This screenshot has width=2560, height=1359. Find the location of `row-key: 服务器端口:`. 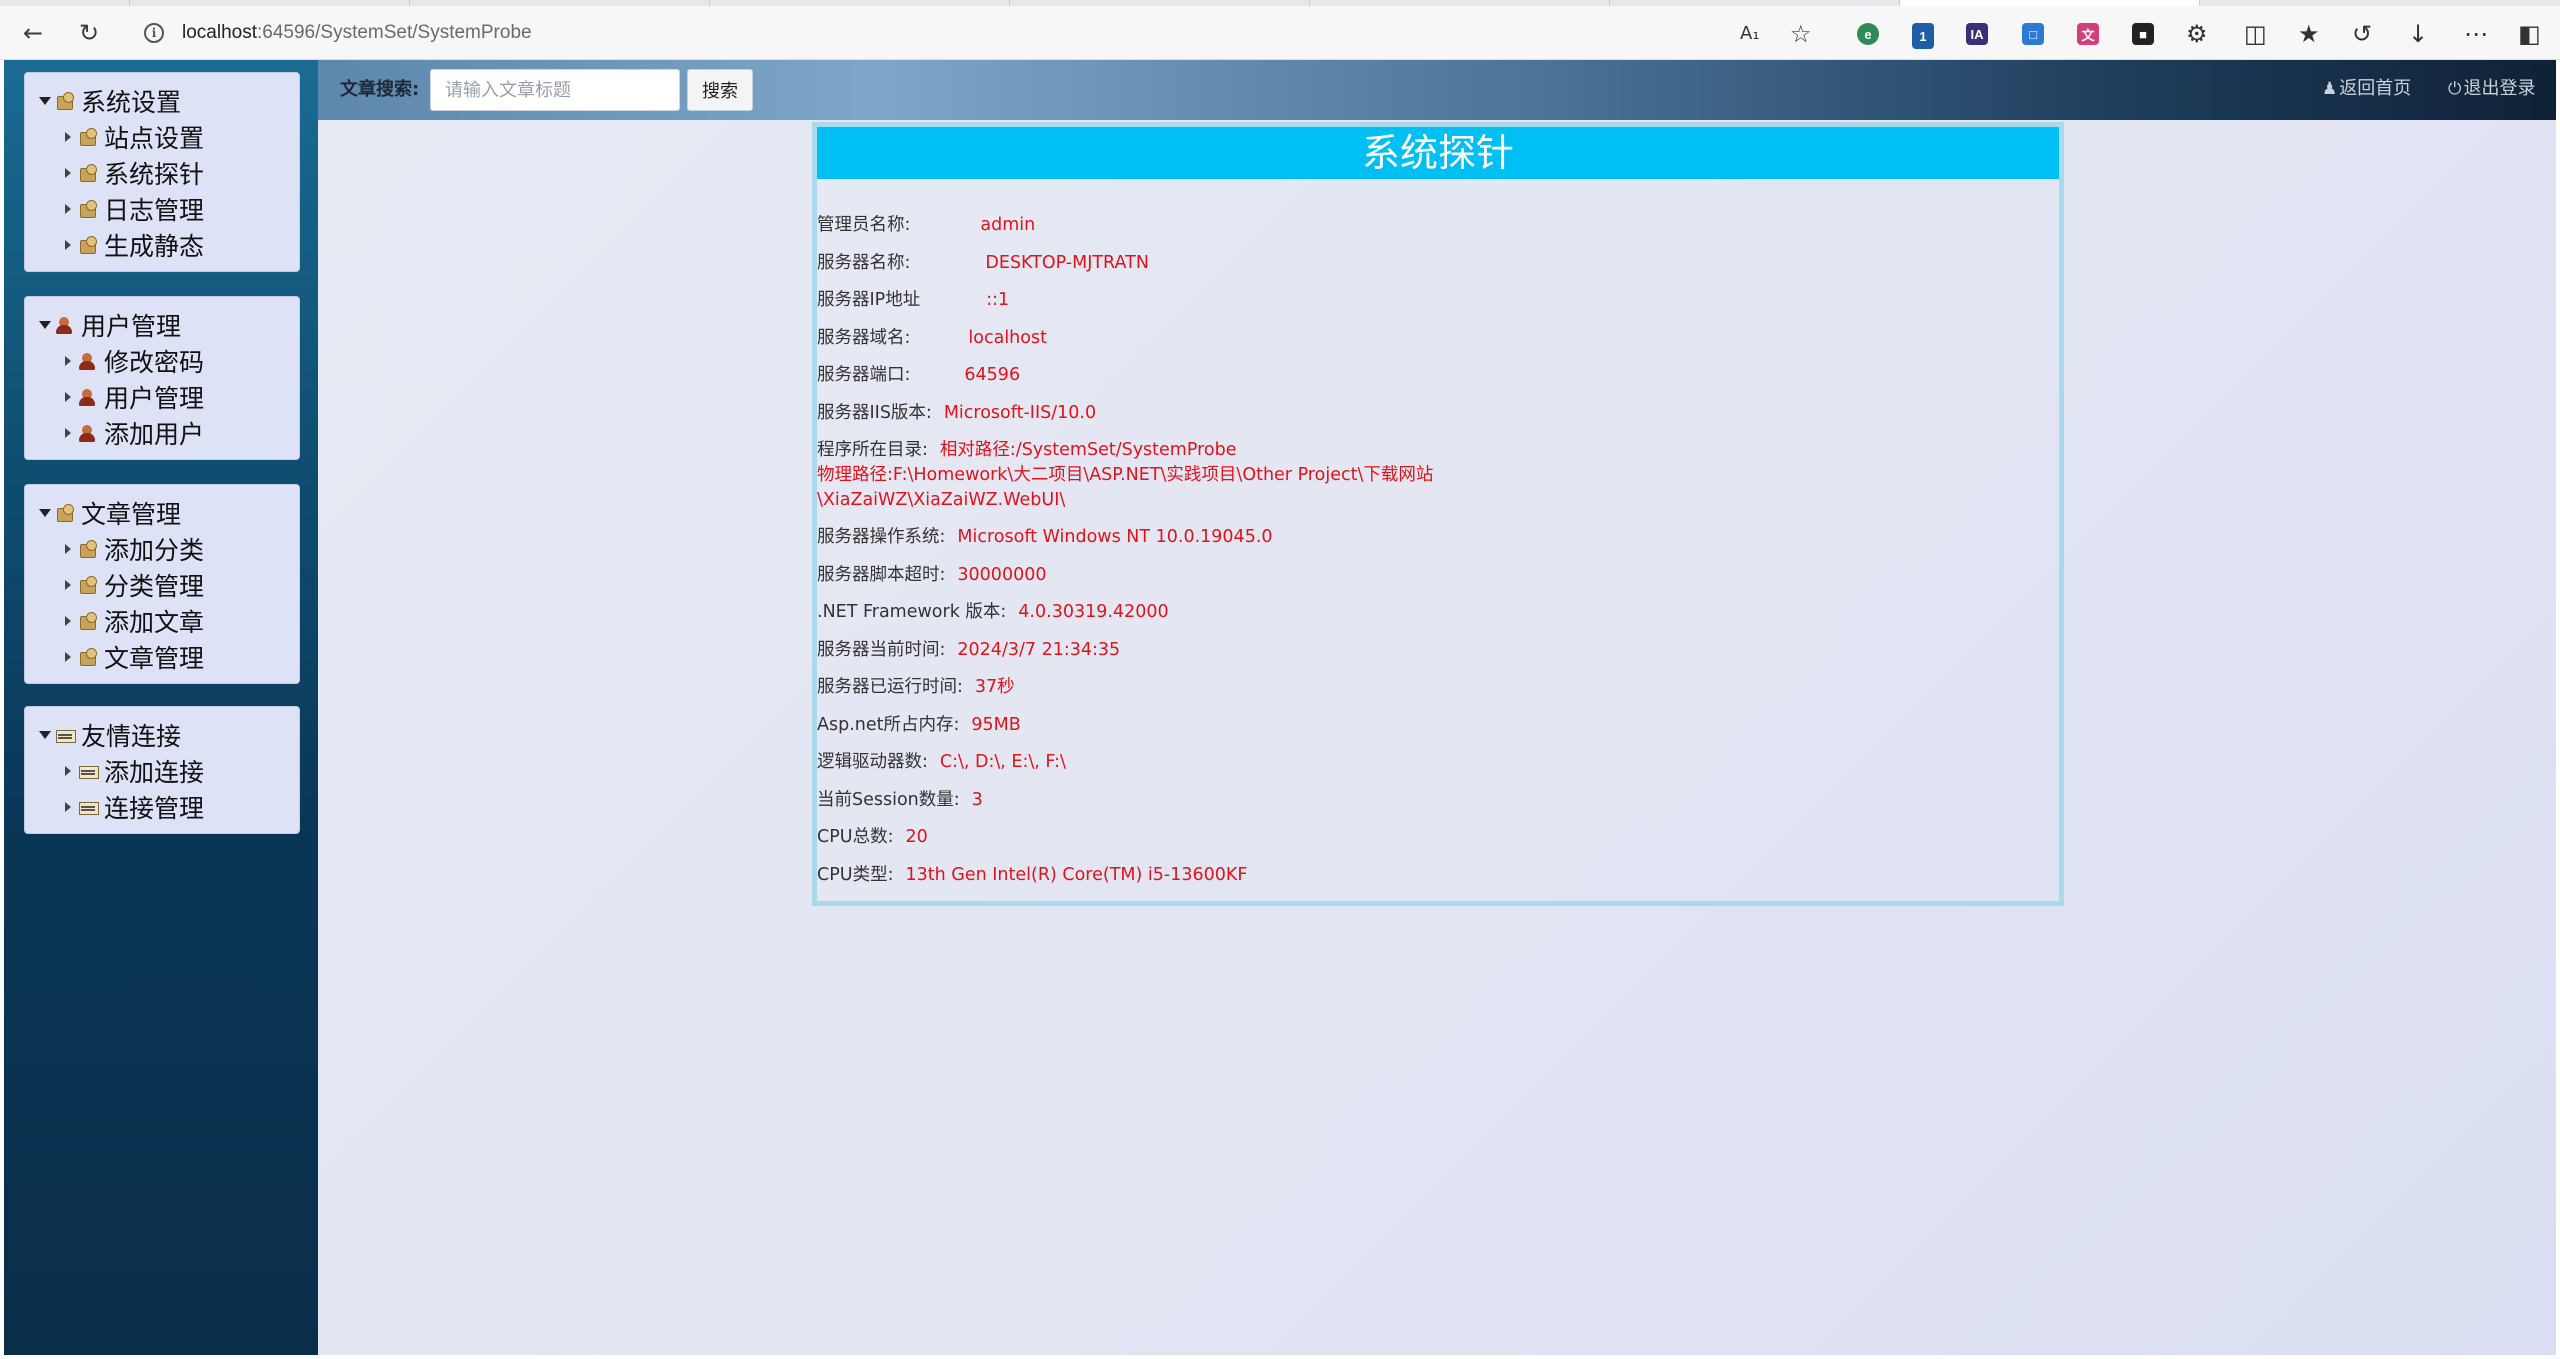

row-key: 服务器端口: is located at coordinates (864, 375).